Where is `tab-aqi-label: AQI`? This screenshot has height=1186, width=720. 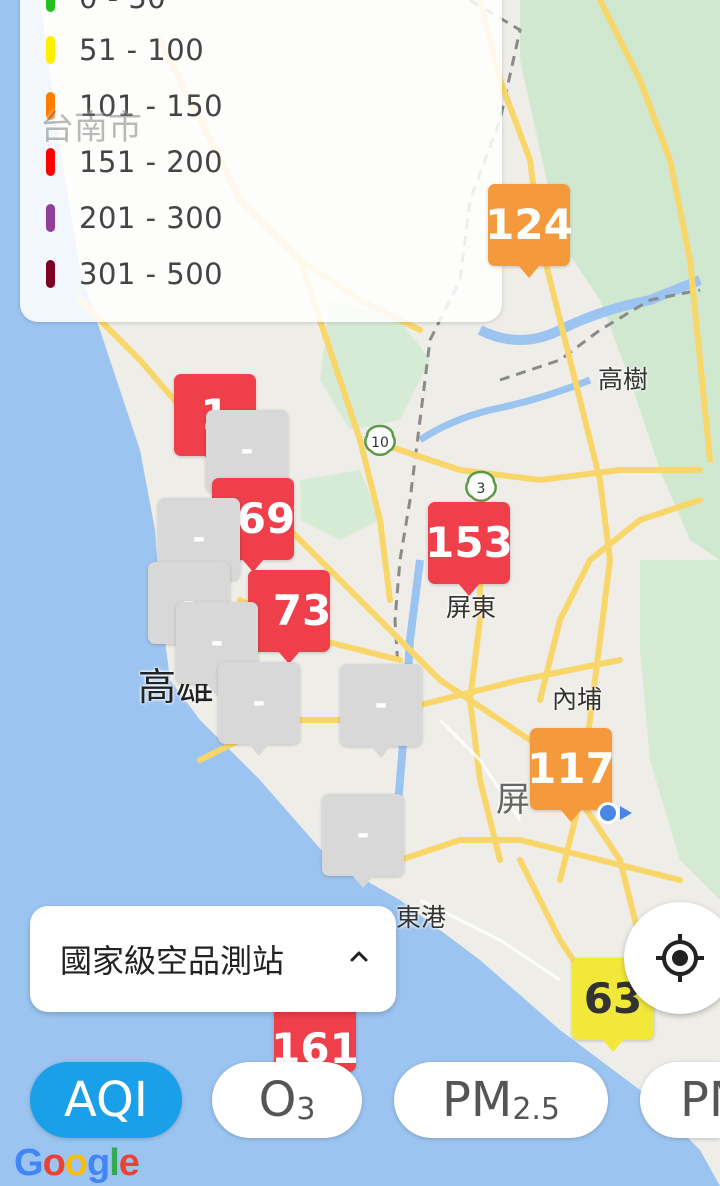
tab-aqi-label: AQI is located at coordinates (106, 1100).